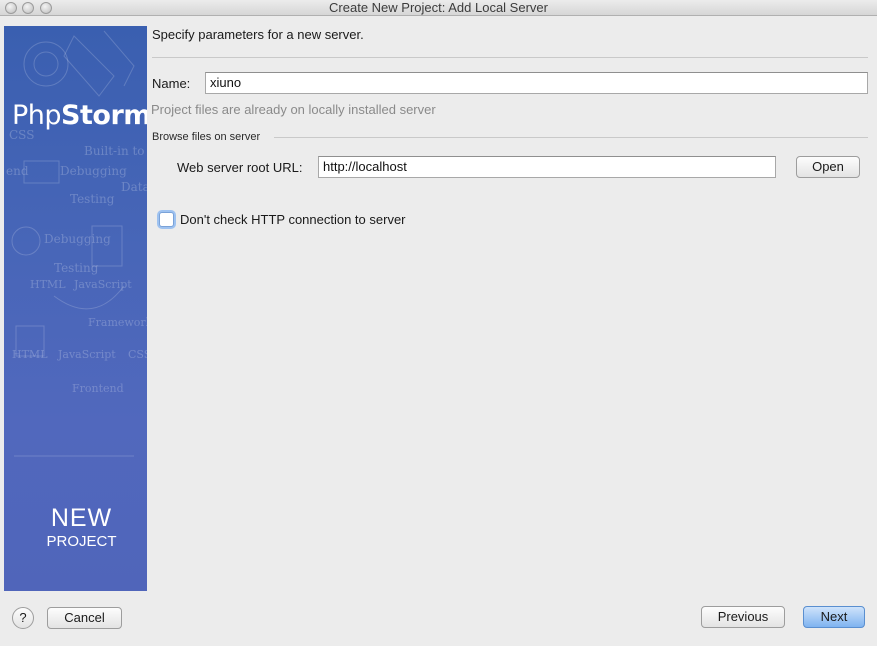 The image size is (877, 646). I want to click on logo-bold-text: Storm, so click(104, 115).